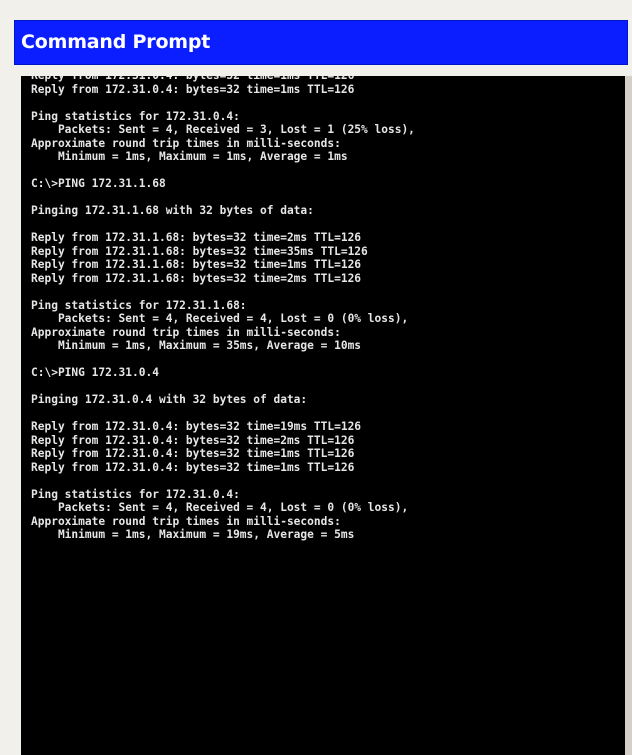  Describe the element at coordinates (116, 42) in the screenshot. I see `window-title: Command Prompt` at that location.